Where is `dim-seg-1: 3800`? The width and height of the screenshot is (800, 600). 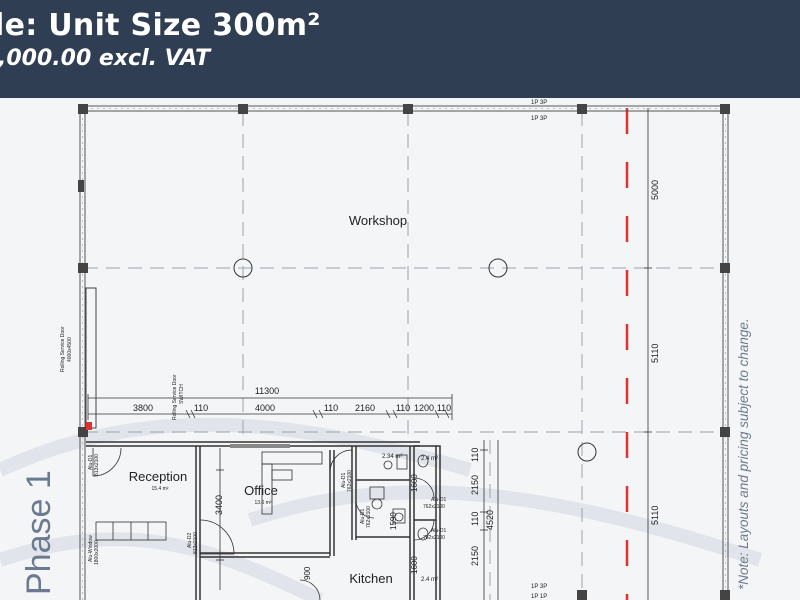
dim-seg-1: 3800 is located at coordinates (143, 408).